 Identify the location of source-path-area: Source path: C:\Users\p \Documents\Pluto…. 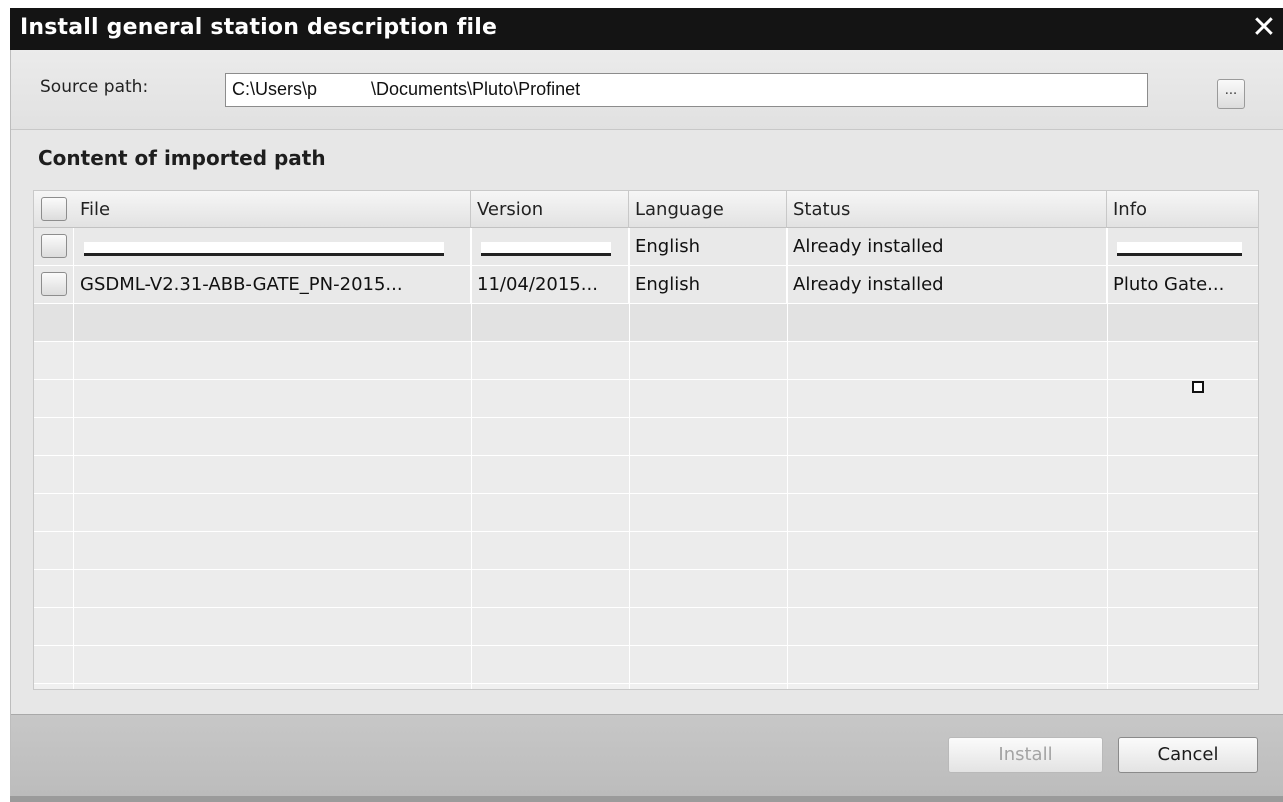
(647, 90).